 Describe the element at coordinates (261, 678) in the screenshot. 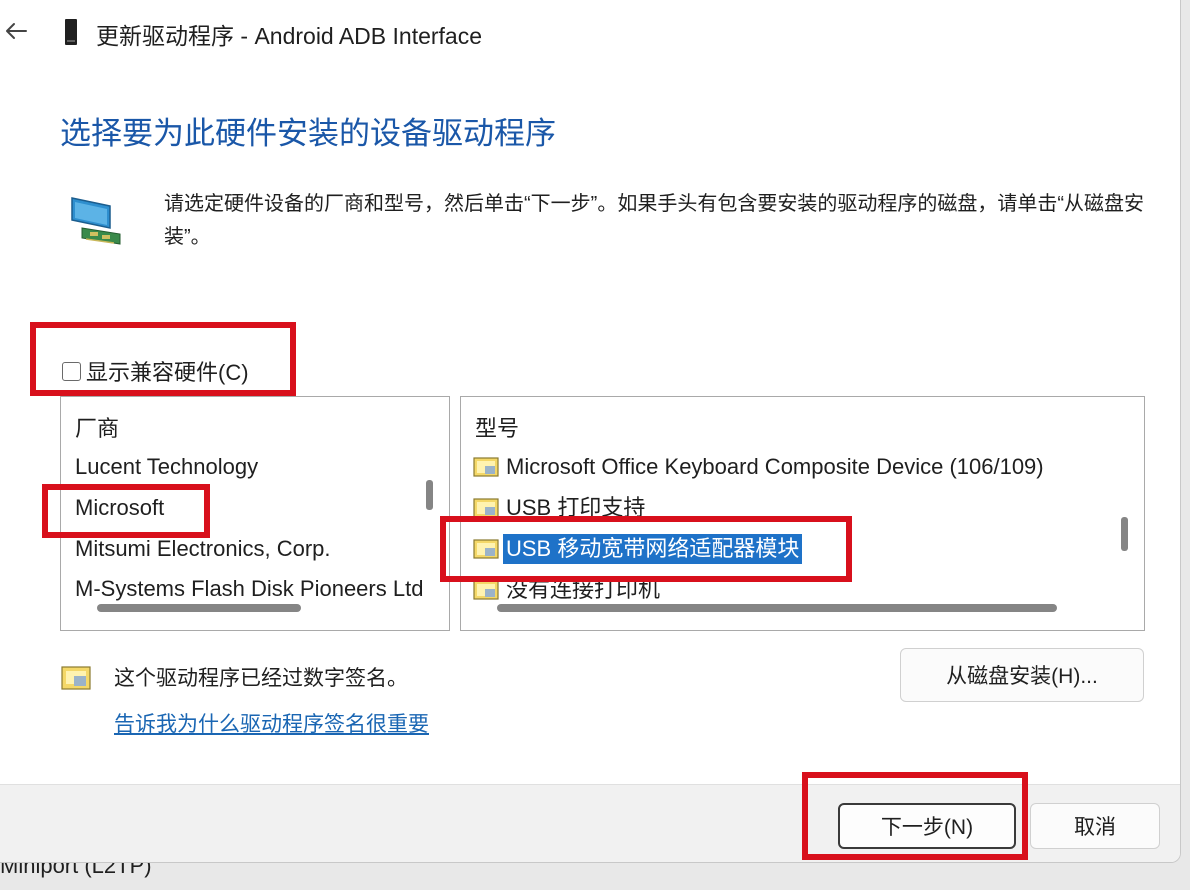

I see `signature-status-text: 这个驱动程序已经过数字签名。` at that location.